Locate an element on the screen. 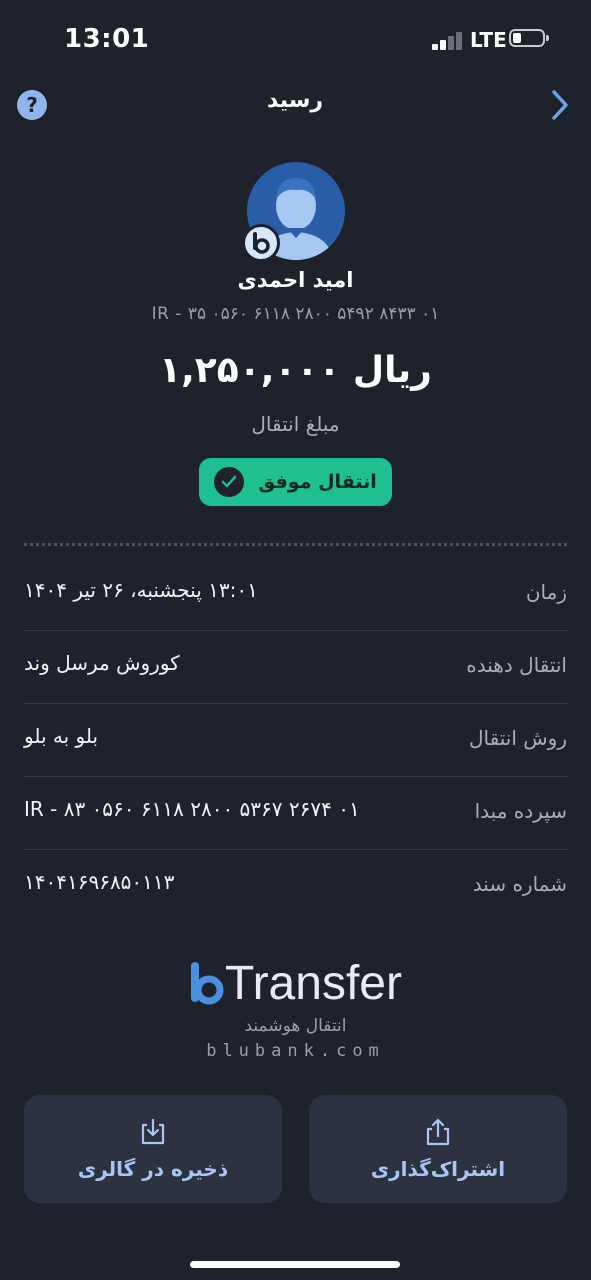 The width and height of the screenshot is (591, 1280). download-icon is located at coordinates (153, 1131).